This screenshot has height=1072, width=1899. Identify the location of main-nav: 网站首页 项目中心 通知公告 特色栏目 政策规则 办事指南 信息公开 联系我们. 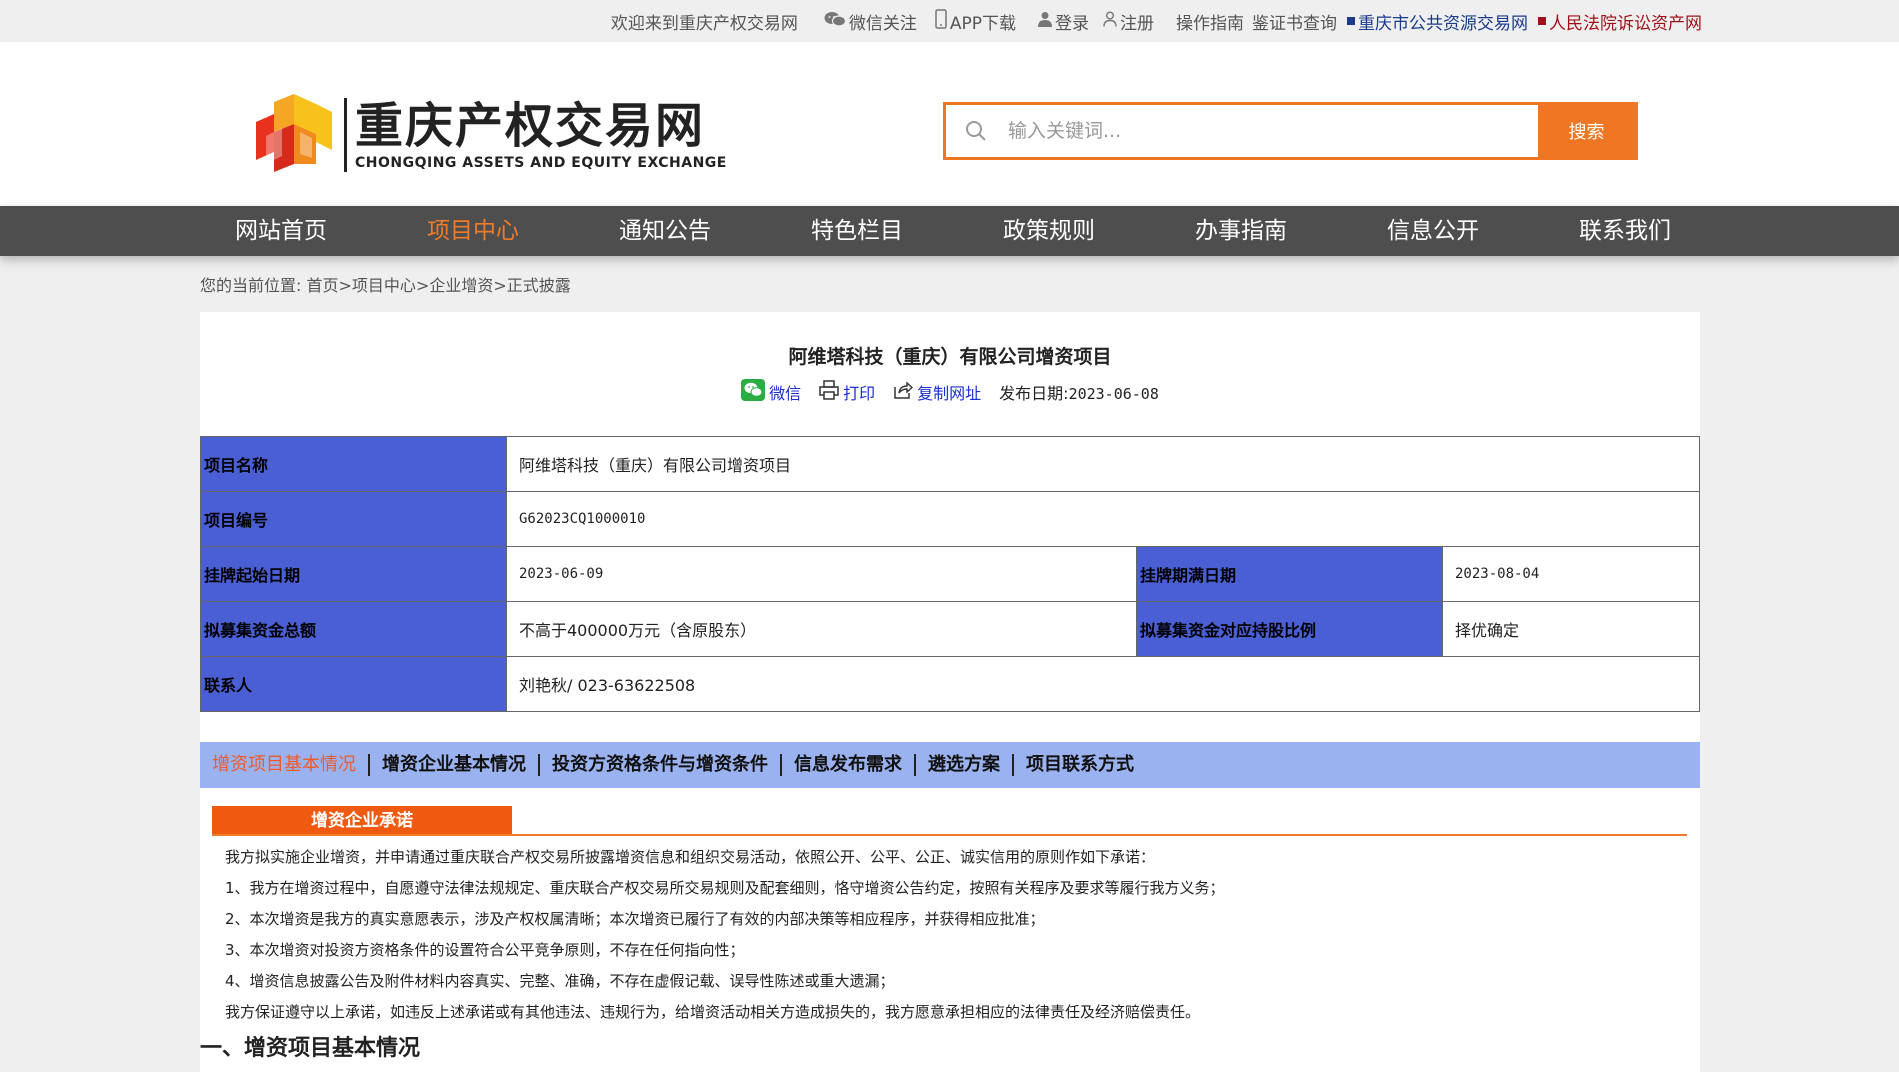
(949, 231).